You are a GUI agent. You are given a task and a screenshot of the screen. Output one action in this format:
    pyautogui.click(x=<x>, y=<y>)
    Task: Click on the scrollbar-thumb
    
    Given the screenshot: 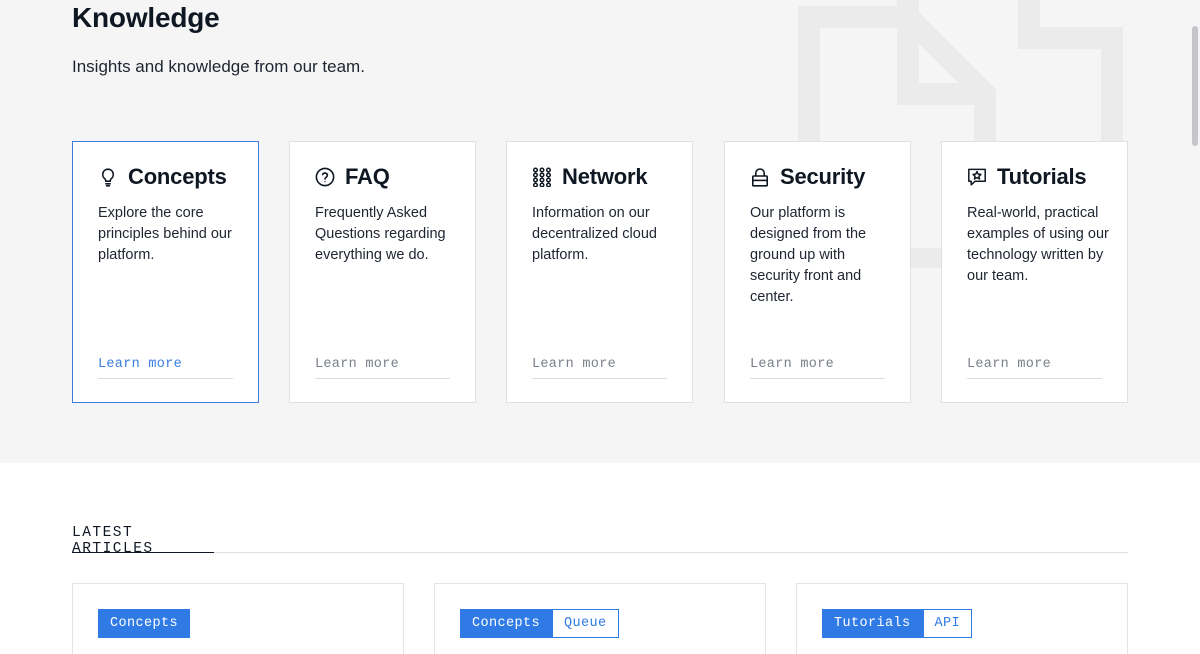 What is the action you would take?
    pyautogui.click(x=1195, y=86)
    